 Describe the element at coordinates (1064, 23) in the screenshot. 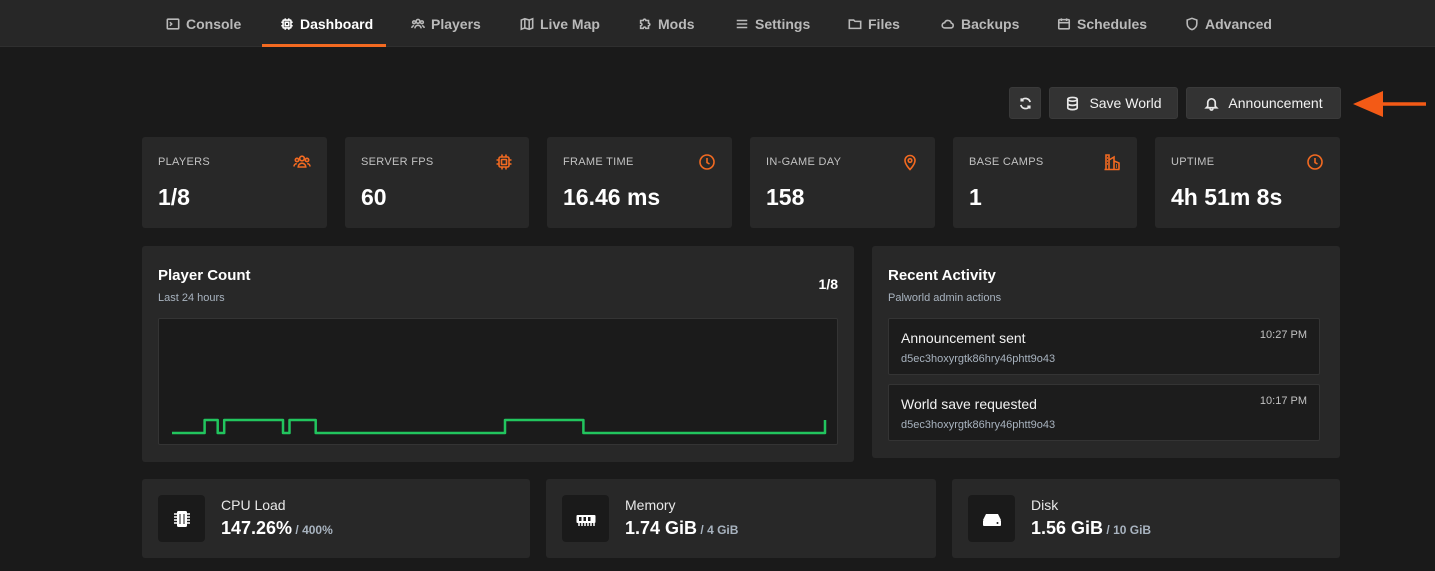

I see `calendar-icon` at that location.